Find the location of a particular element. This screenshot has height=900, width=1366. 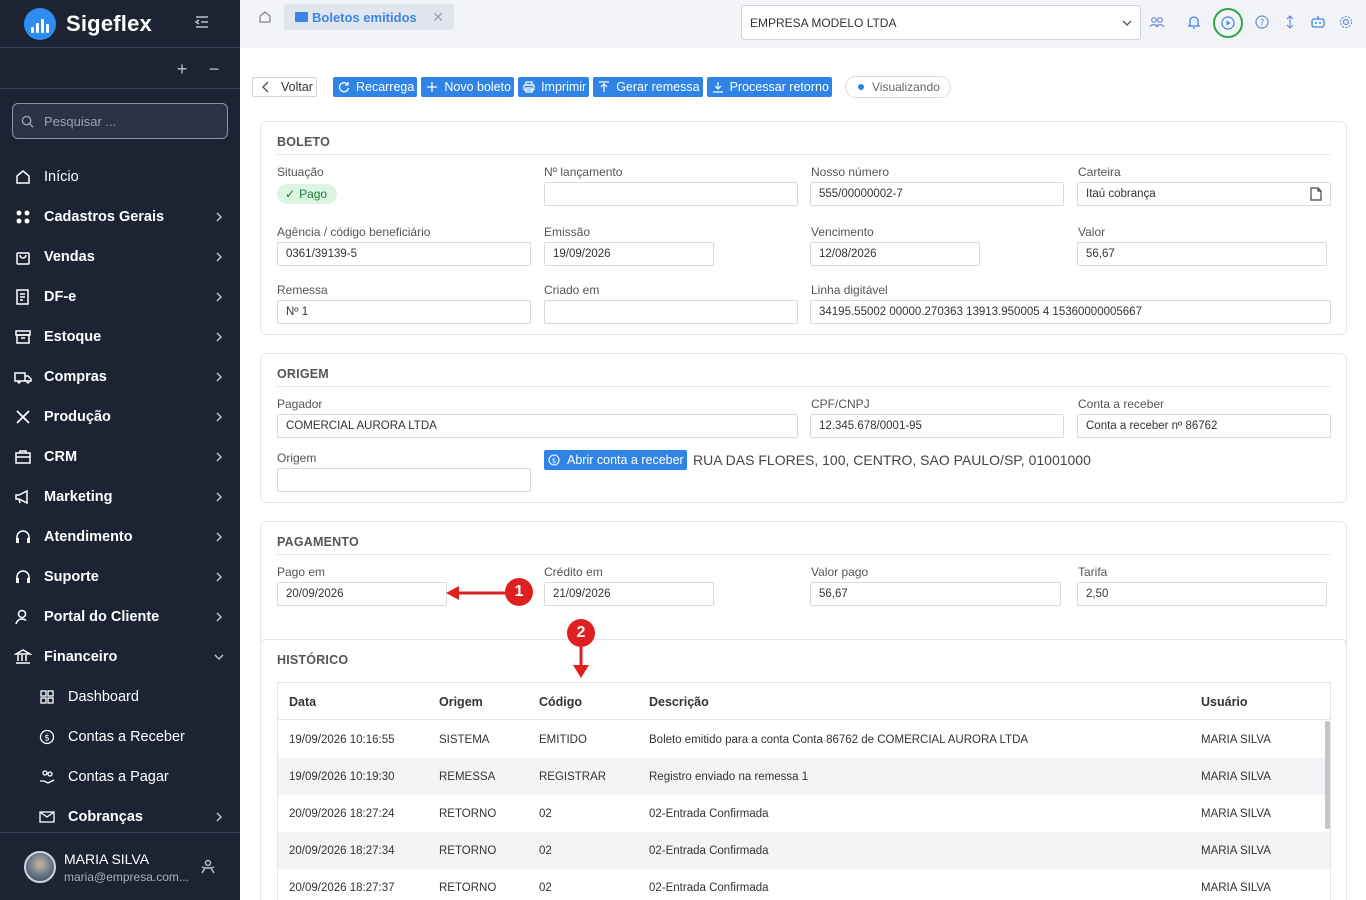

sidebar-item-dfe: DF-e is located at coordinates (120, 297).